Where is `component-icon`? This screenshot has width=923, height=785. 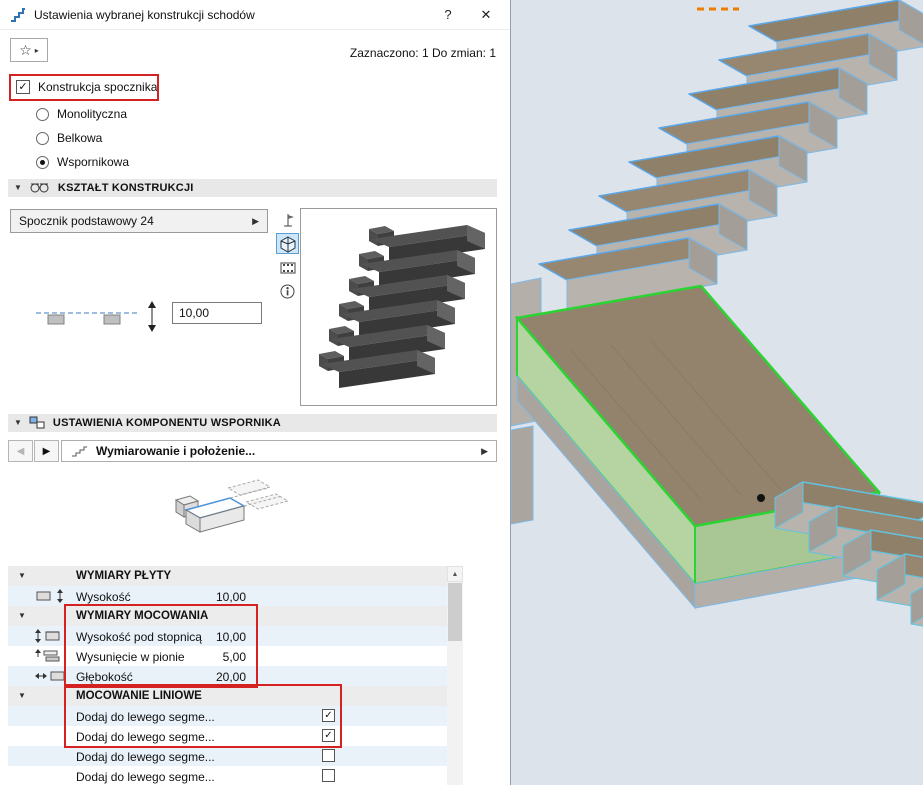 component-icon is located at coordinates (37, 423).